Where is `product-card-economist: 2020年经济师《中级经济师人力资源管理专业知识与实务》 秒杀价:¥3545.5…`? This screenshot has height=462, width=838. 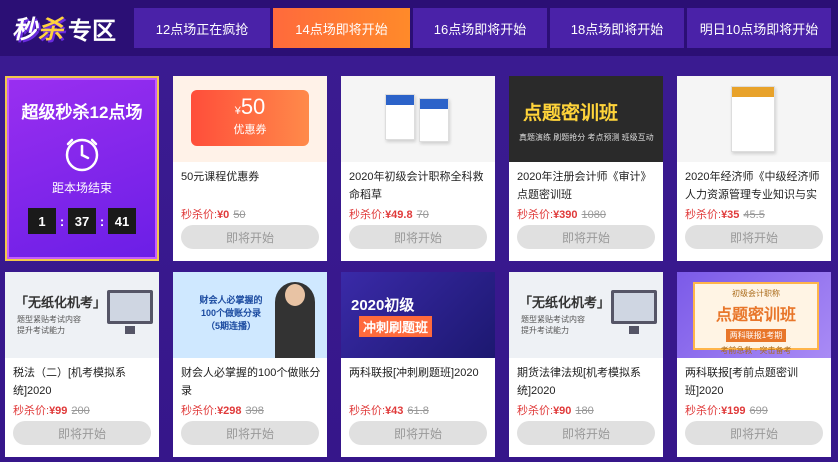 product-card-economist: 2020年经济师《中级经济师人力资源管理专业知识与实务》 秒杀价:¥3545.5… is located at coordinates (754, 168).